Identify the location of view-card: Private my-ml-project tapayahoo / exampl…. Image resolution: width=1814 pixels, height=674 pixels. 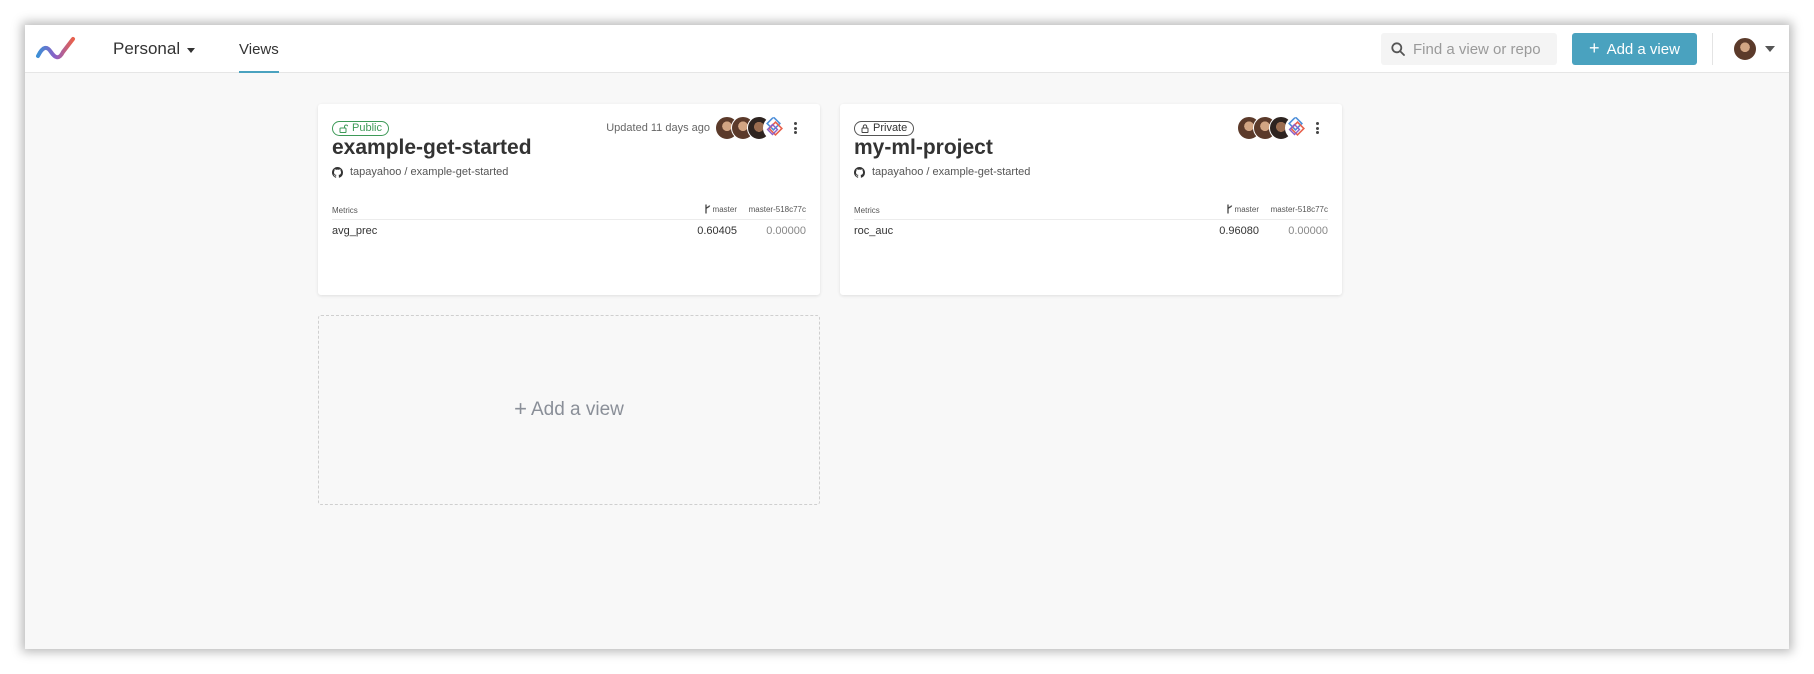
(1091, 199).